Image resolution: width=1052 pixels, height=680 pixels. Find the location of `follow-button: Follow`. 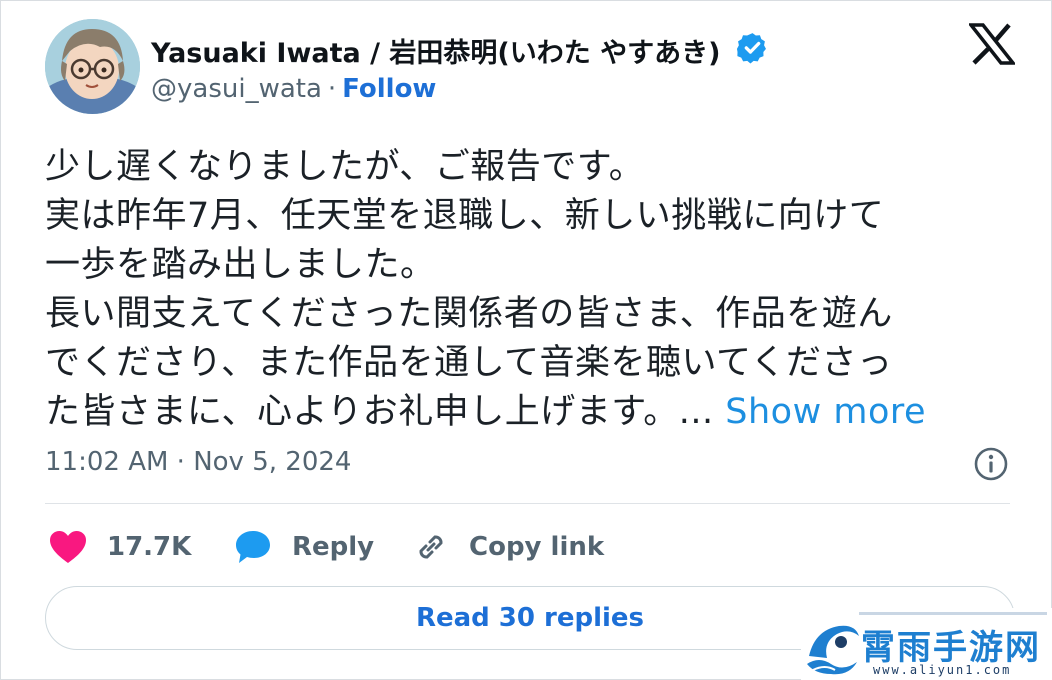

follow-button: Follow is located at coordinates (389, 89).